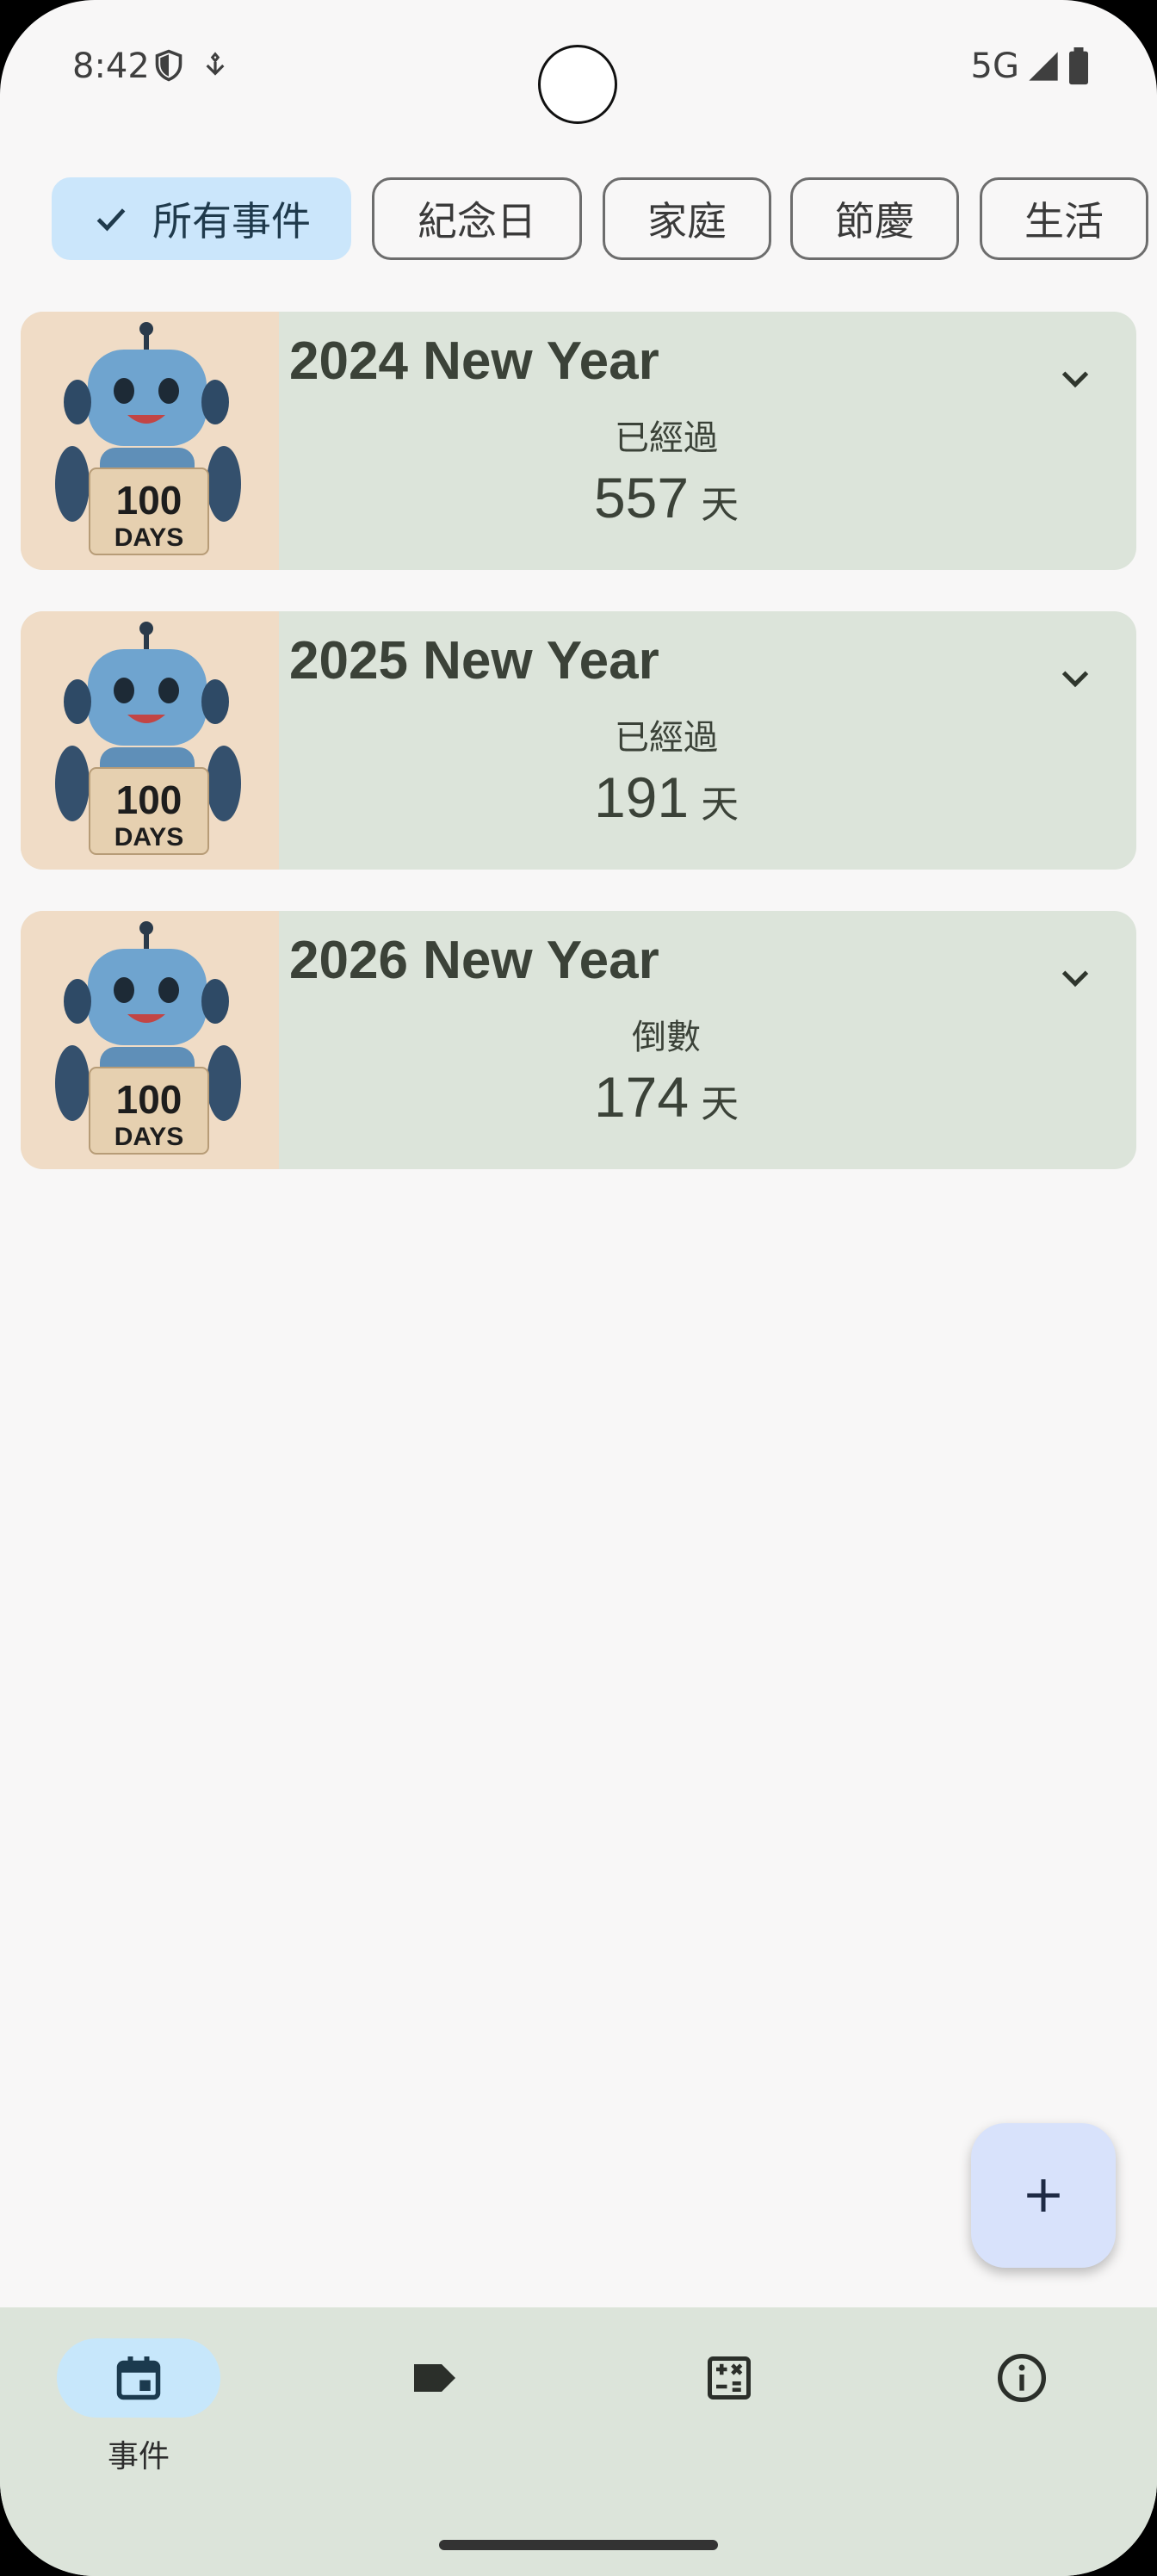  I want to click on chip-festival: 節慶, so click(875, 219).